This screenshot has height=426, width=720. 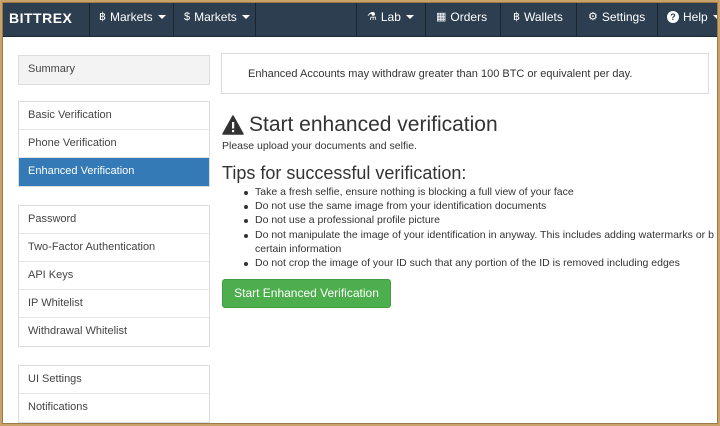 I want to click on sidebar-item-phone-verification: Phone Verification, so click(x=114, y=144).